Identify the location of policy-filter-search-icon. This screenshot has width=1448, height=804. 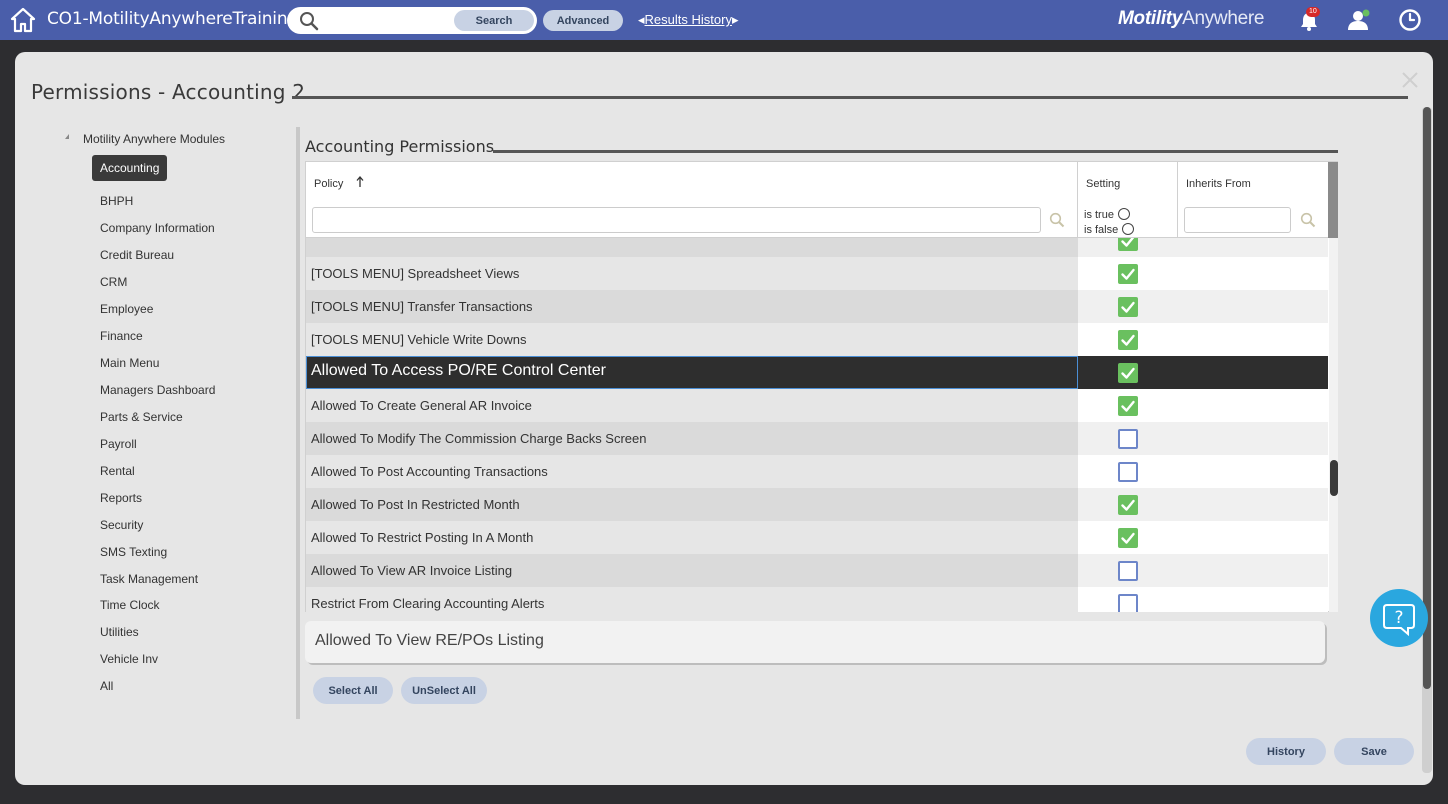
(1057, 220).